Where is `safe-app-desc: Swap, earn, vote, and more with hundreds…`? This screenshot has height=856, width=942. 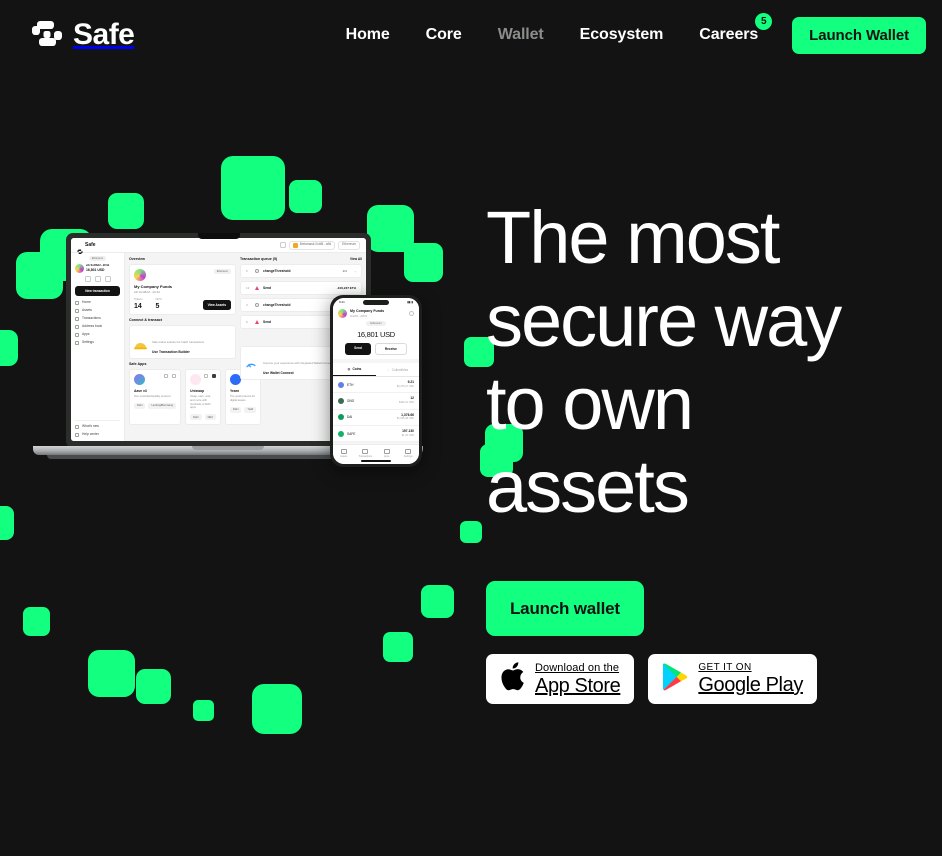
safe-app-desc: Swap, earn, vote, and more with hundreds… is located at coordinates (201, 402).